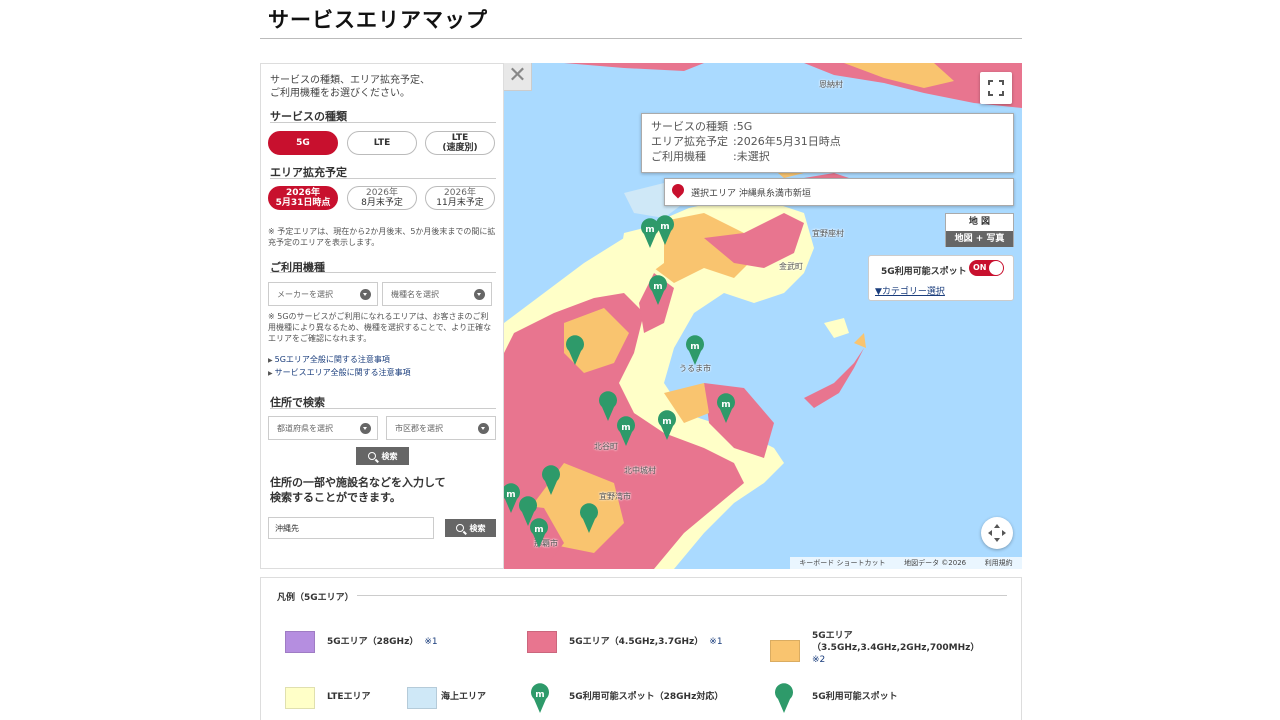 The width and height of the screenshot is (1280, 720). I want to click on triangle-right-icon: ▶, so click(270, 360).